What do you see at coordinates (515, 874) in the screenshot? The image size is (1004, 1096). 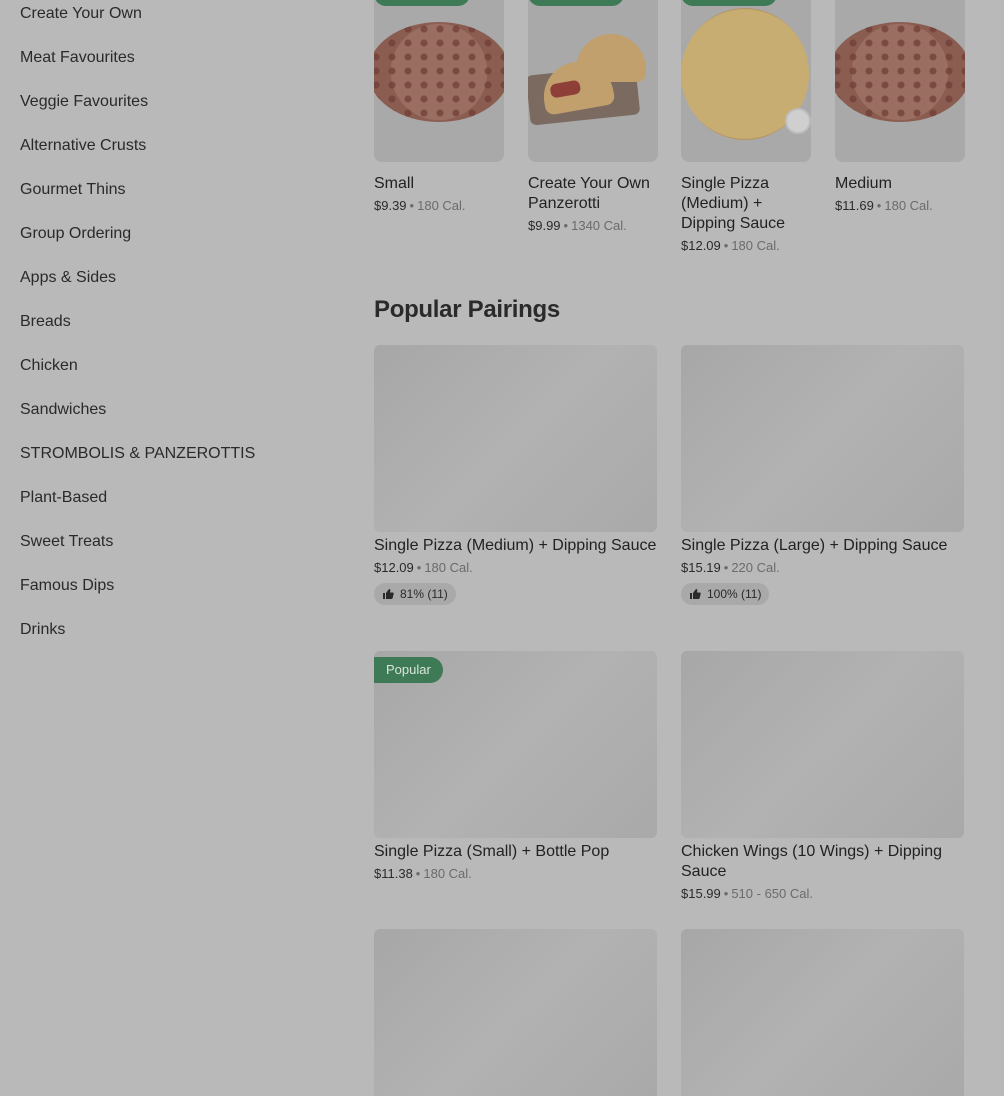 I see `price-line: $11.38 • 180 Cal.` at bounding box center [515, 874].